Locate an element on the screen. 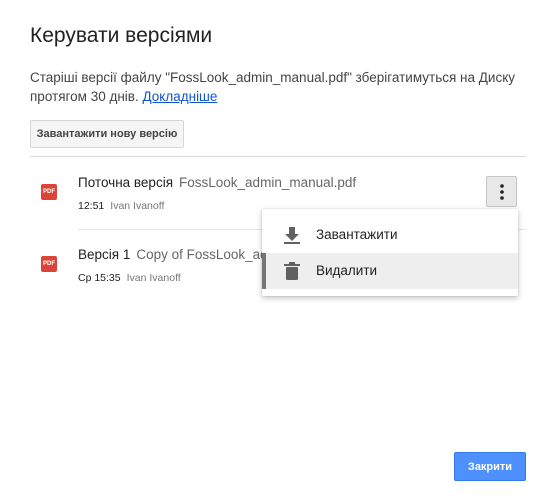 The image size is (555, 497). version-meta: Ср 15:35 Ivan Ivanoff is located at coordinates (129, 278).